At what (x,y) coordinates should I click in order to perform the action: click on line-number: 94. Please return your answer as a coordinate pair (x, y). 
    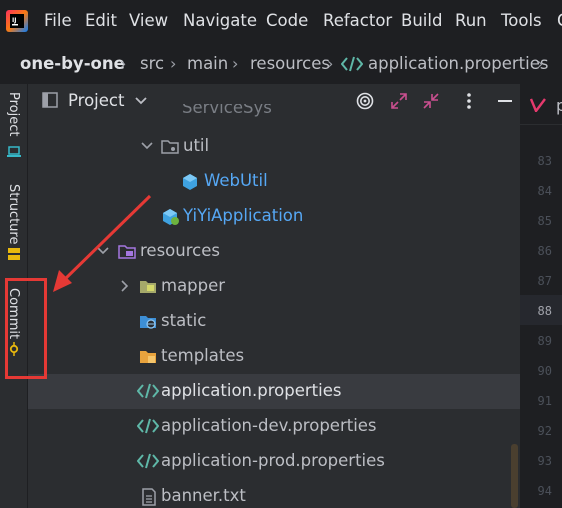
    Looking at the image, I should click on (544, 491).